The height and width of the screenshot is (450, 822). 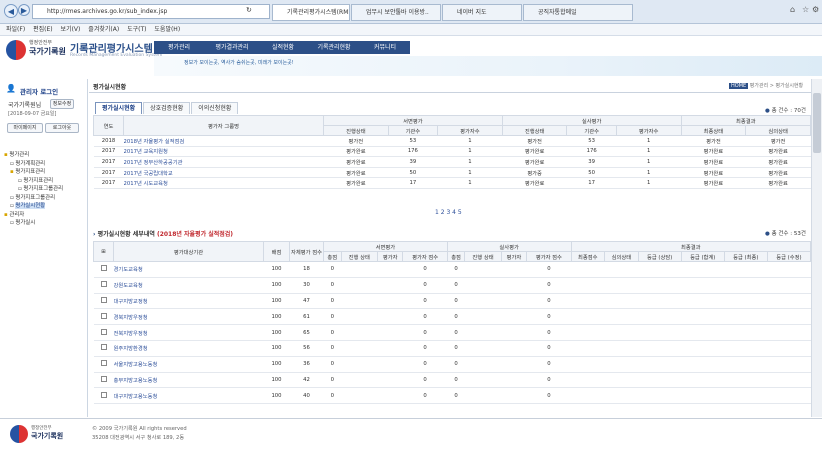 What do you see at coordinates (25, 128) in the screenshot?
I see `mypage-button: 마이페이지` at bounding box center [25, 128].